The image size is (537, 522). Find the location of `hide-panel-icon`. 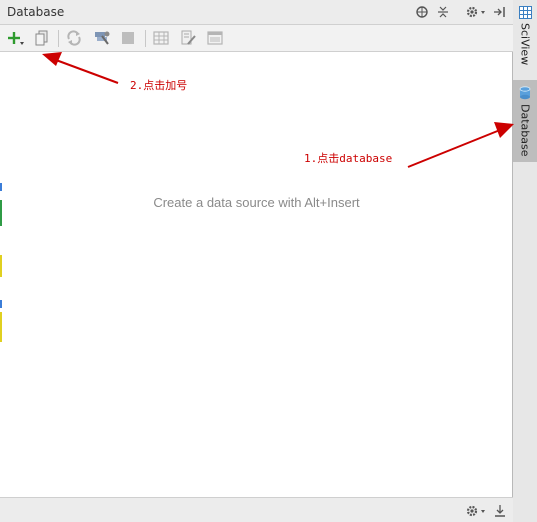

hide-panel-icon is located at coordinates (500, 12).